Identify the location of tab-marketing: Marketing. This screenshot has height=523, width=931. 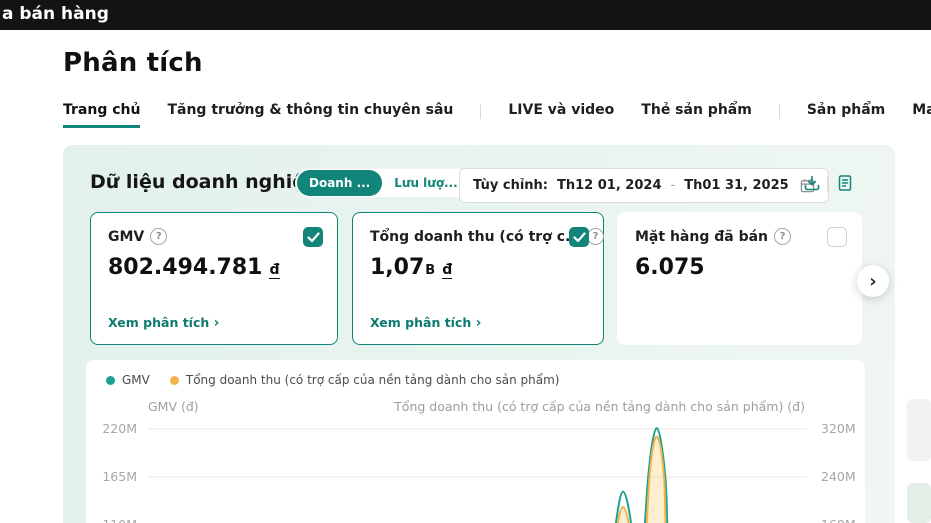
(921, 115).